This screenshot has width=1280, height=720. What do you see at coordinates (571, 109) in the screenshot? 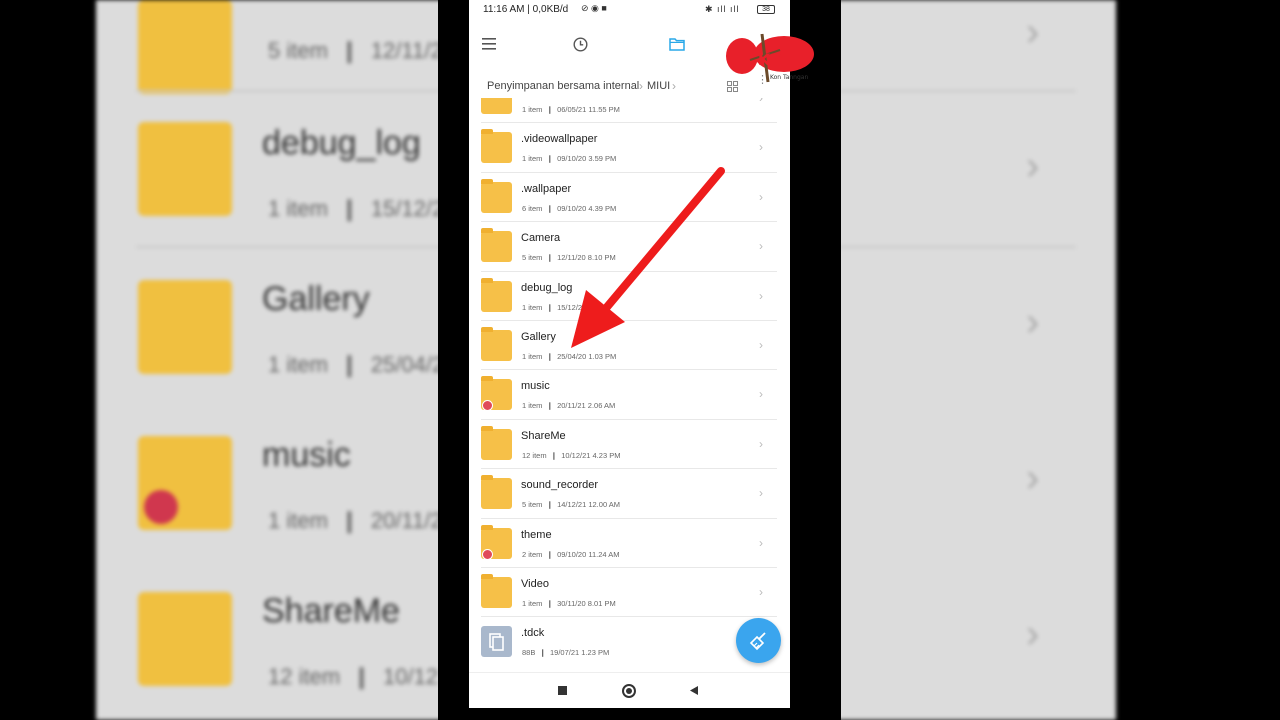
I see `item-meta: 1 item ❙ 06/05/21 11.55 PM` at bounding box center [571, 109].